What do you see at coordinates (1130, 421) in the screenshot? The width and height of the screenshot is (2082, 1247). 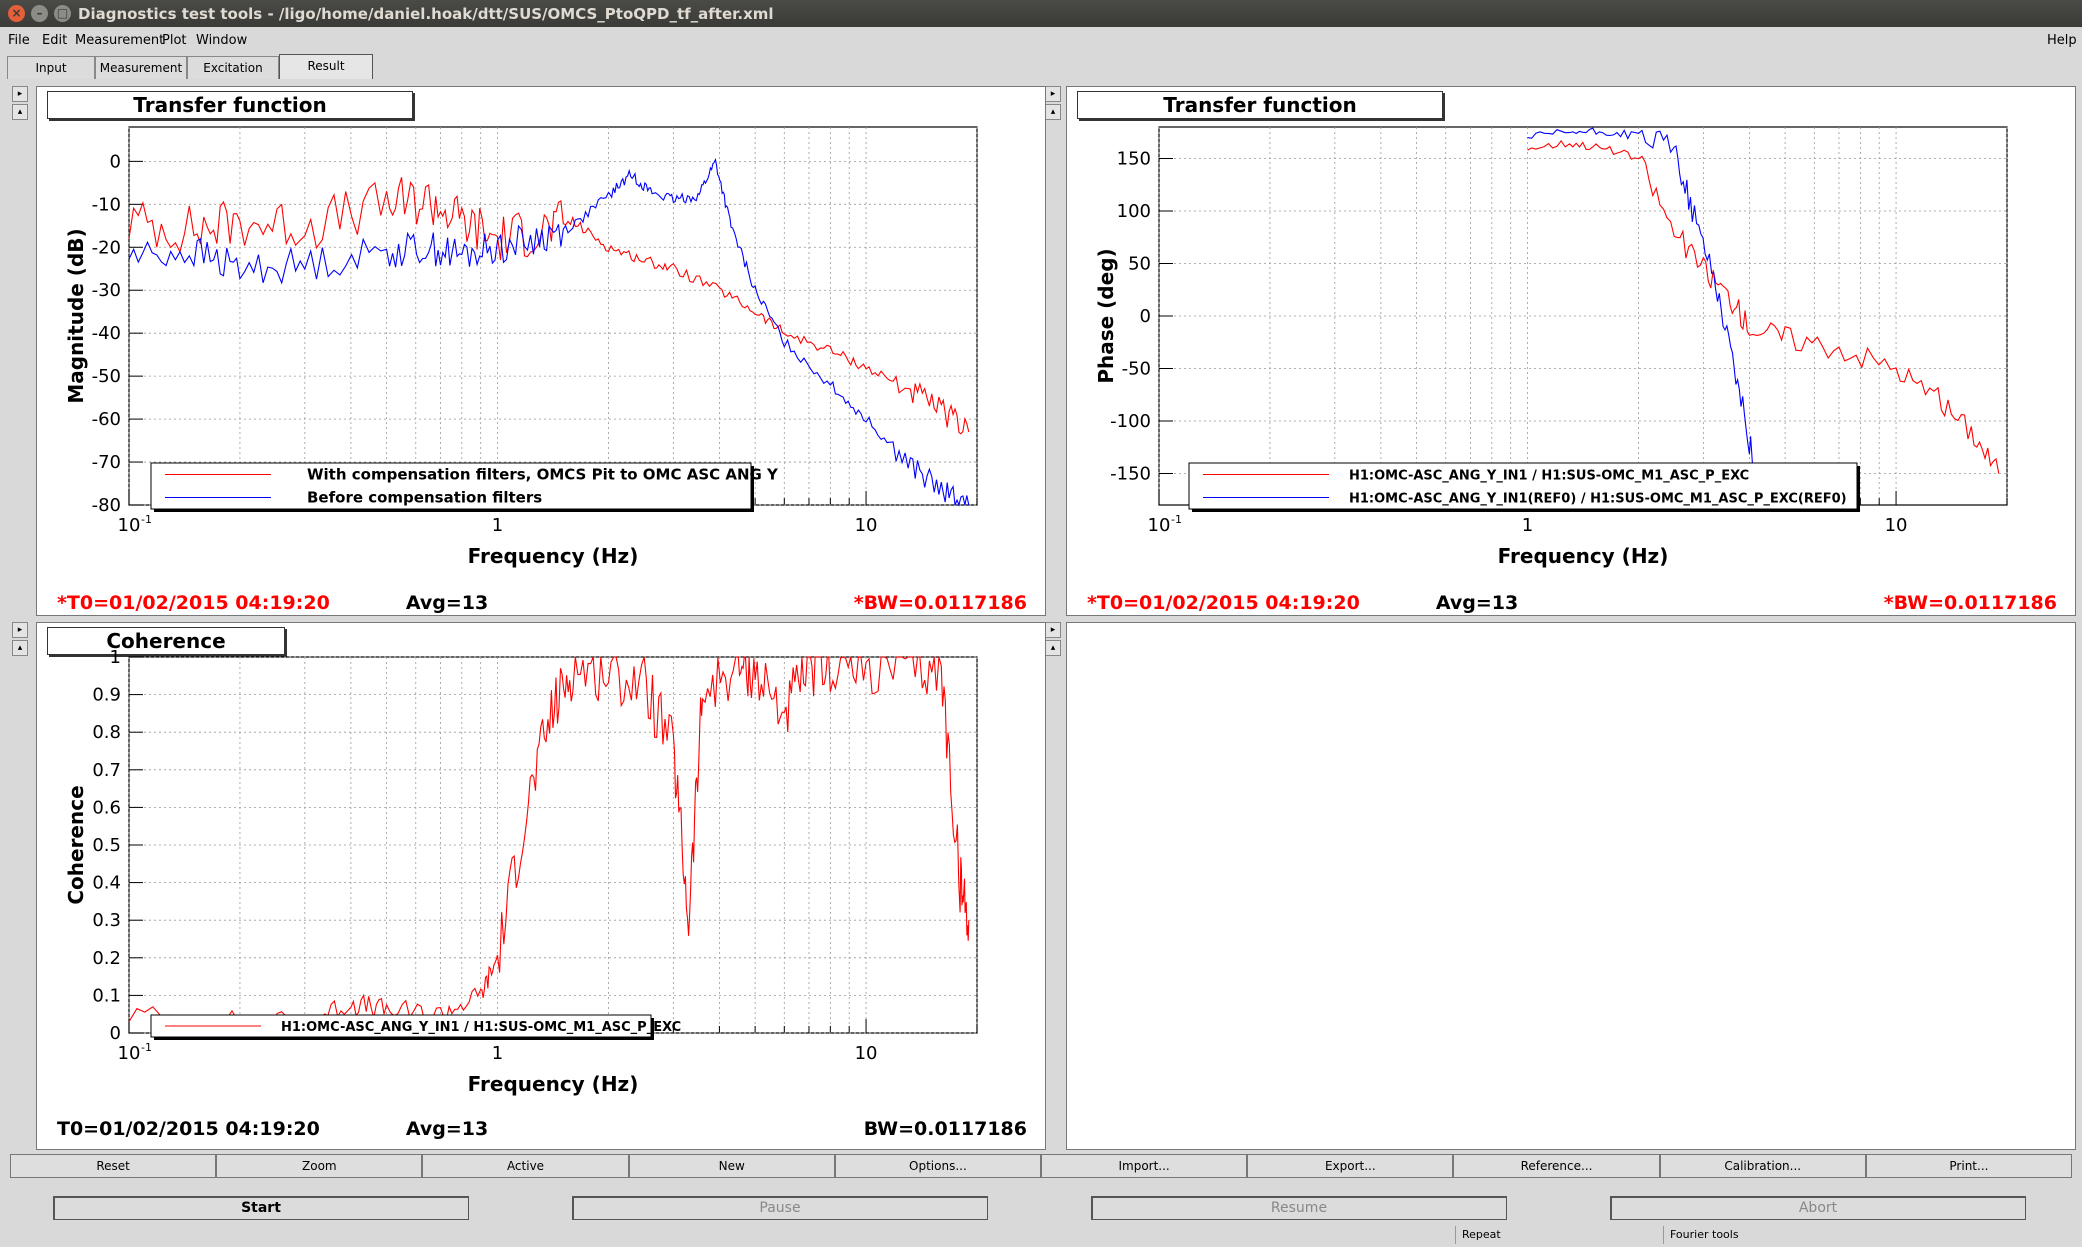 I see `y-tick-label: -100` at bounding box center [1130, 421].